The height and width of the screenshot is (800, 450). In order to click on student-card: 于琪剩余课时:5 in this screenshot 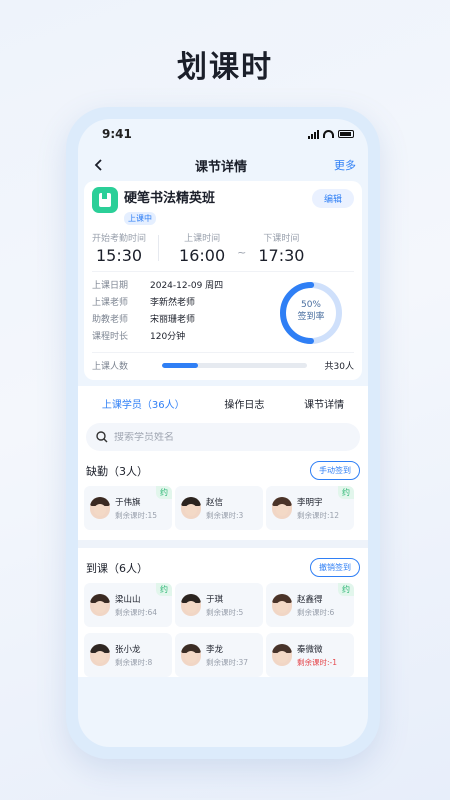, I will do `click(219, 605)`.